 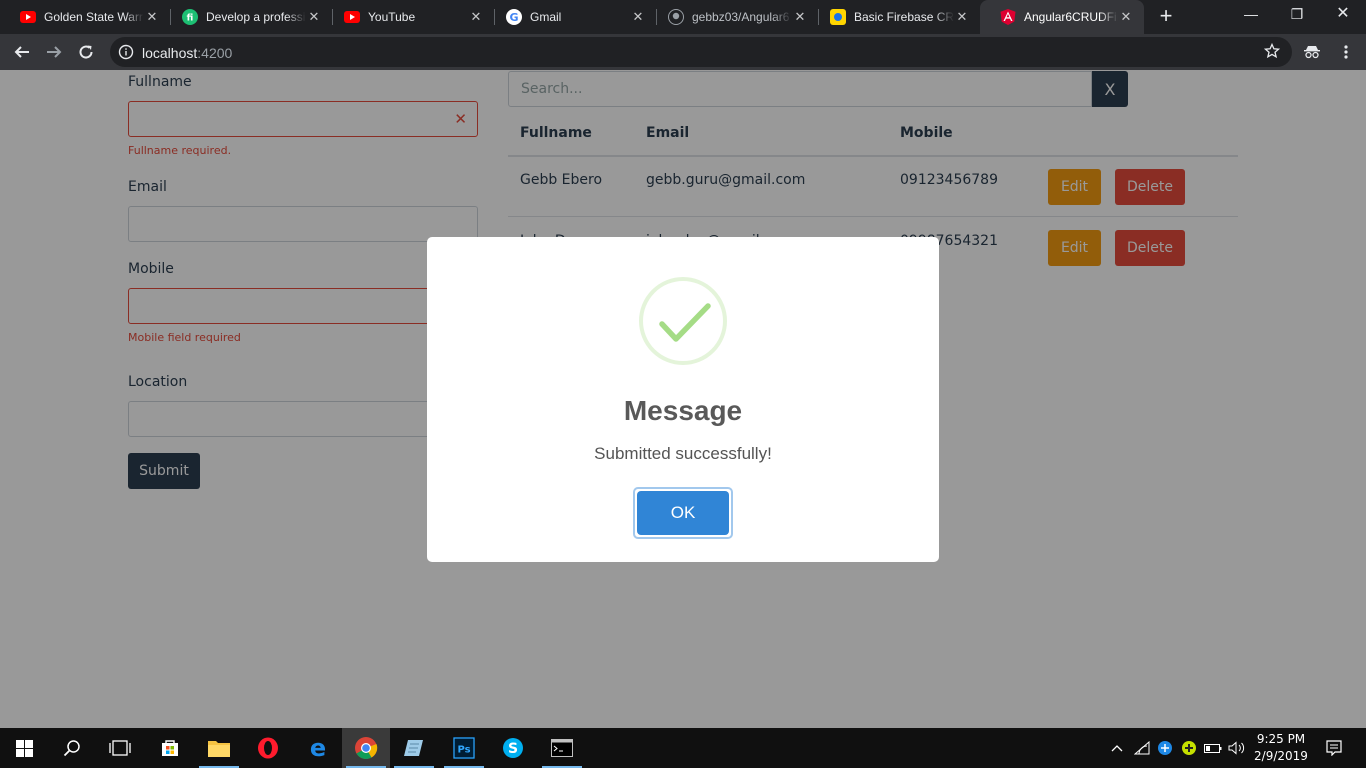 I want to click on browser-toolbar: localhost:4200, so click(x=683, y=52).